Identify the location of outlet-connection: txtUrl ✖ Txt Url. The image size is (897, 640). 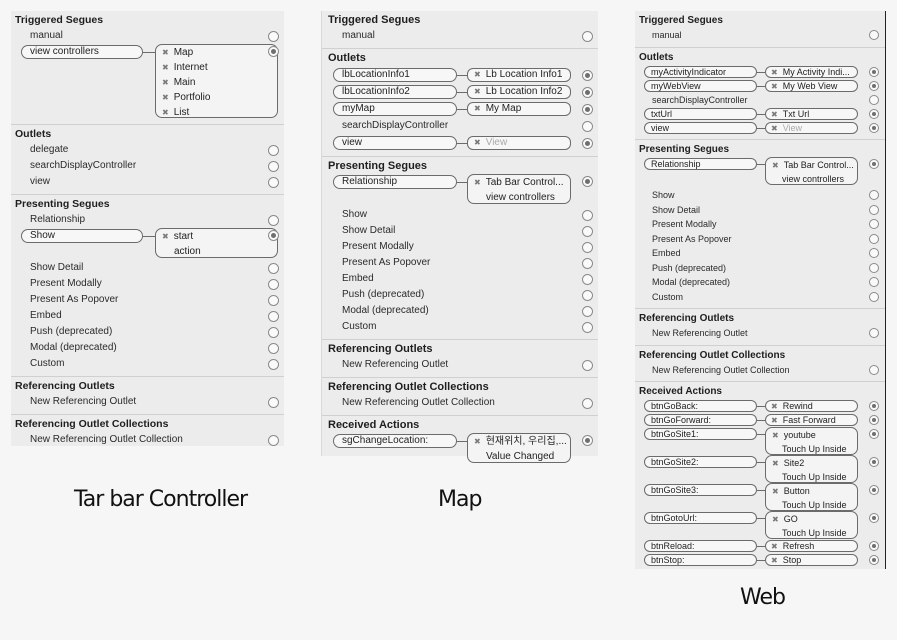
(760, 114).